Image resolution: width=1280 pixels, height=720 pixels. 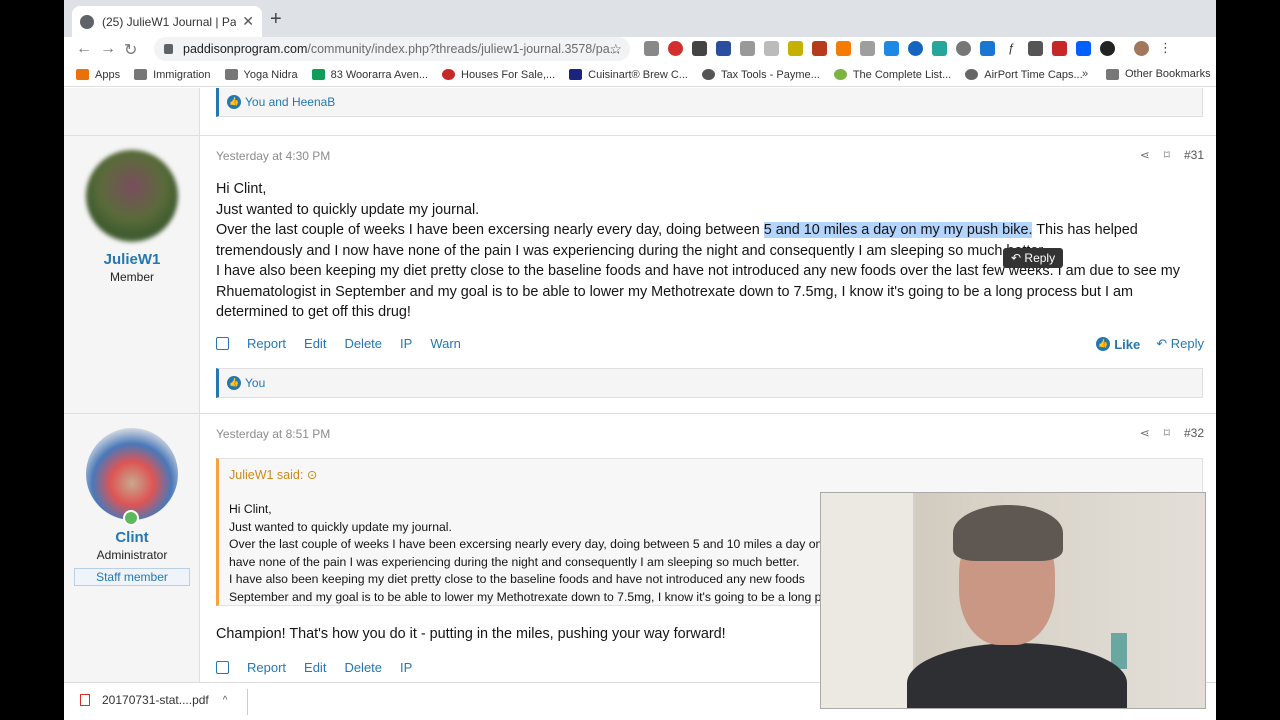 I want to click on chevron-up-icon: ^, so click(x=225, y=700).